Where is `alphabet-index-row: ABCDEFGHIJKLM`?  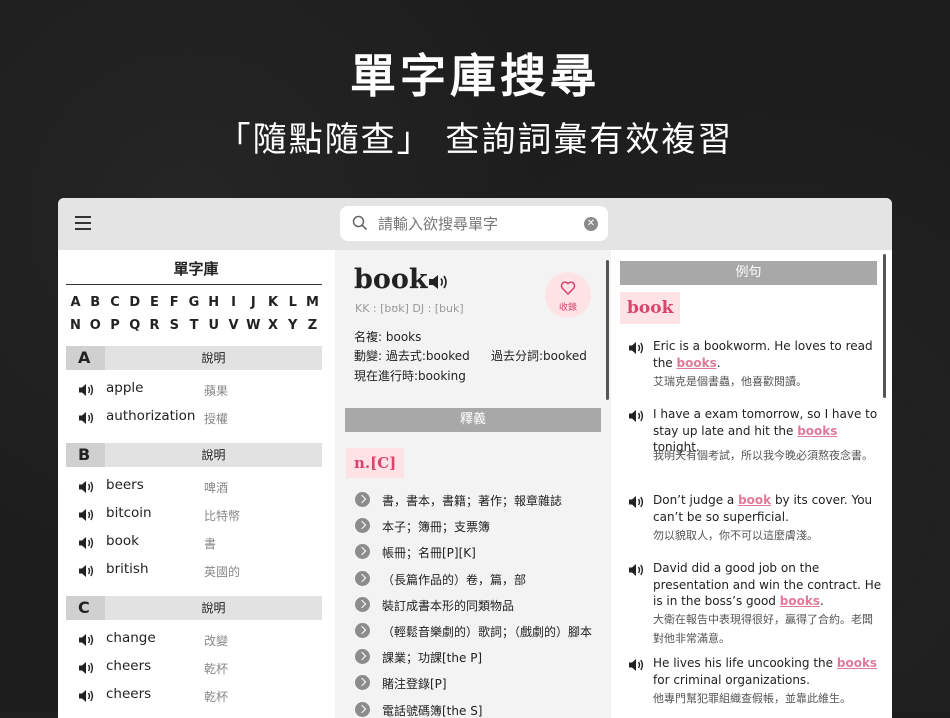 alphabet-index-row: ABCDEFGHIJKLM is located at coordinates (194, 302).